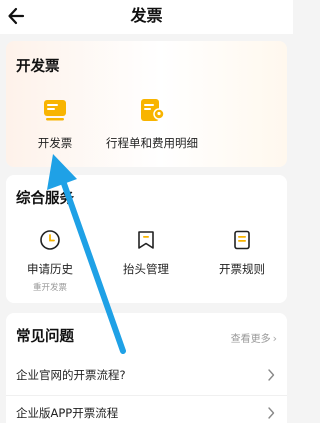 This screenshot has height=423, width=320. I want to click on invoice-stack-icon, so click(55, 110).